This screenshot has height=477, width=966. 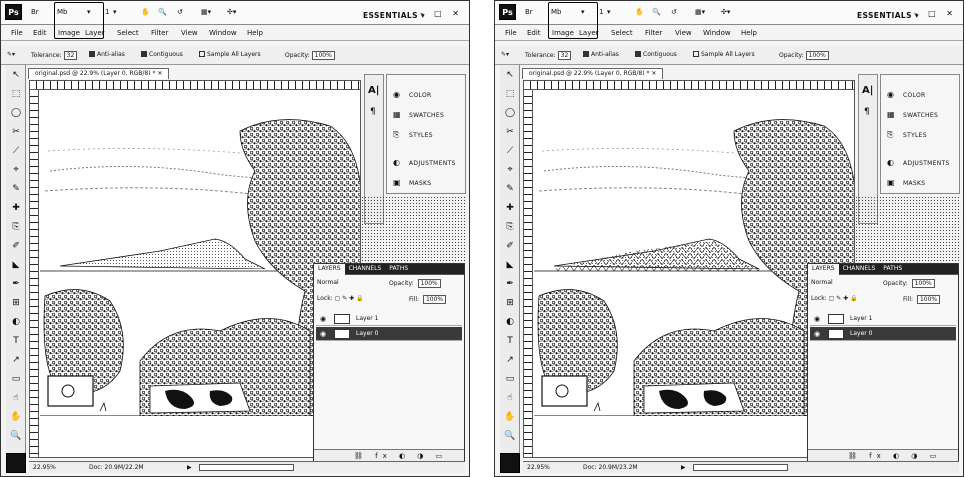 What do you see at coordinates (255, 33) in the screenshot?
I see `menu-help: Help` at bounding box center [255, 33].